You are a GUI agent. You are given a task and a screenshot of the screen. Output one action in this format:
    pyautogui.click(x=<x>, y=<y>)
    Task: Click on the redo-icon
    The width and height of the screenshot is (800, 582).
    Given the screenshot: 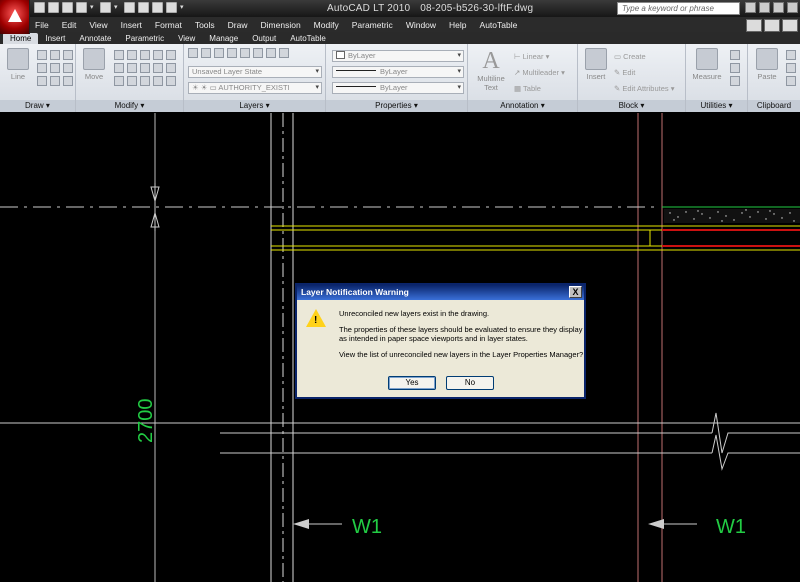 What is the action you would take?
    pyautogui.click(x=105, y=7)
    